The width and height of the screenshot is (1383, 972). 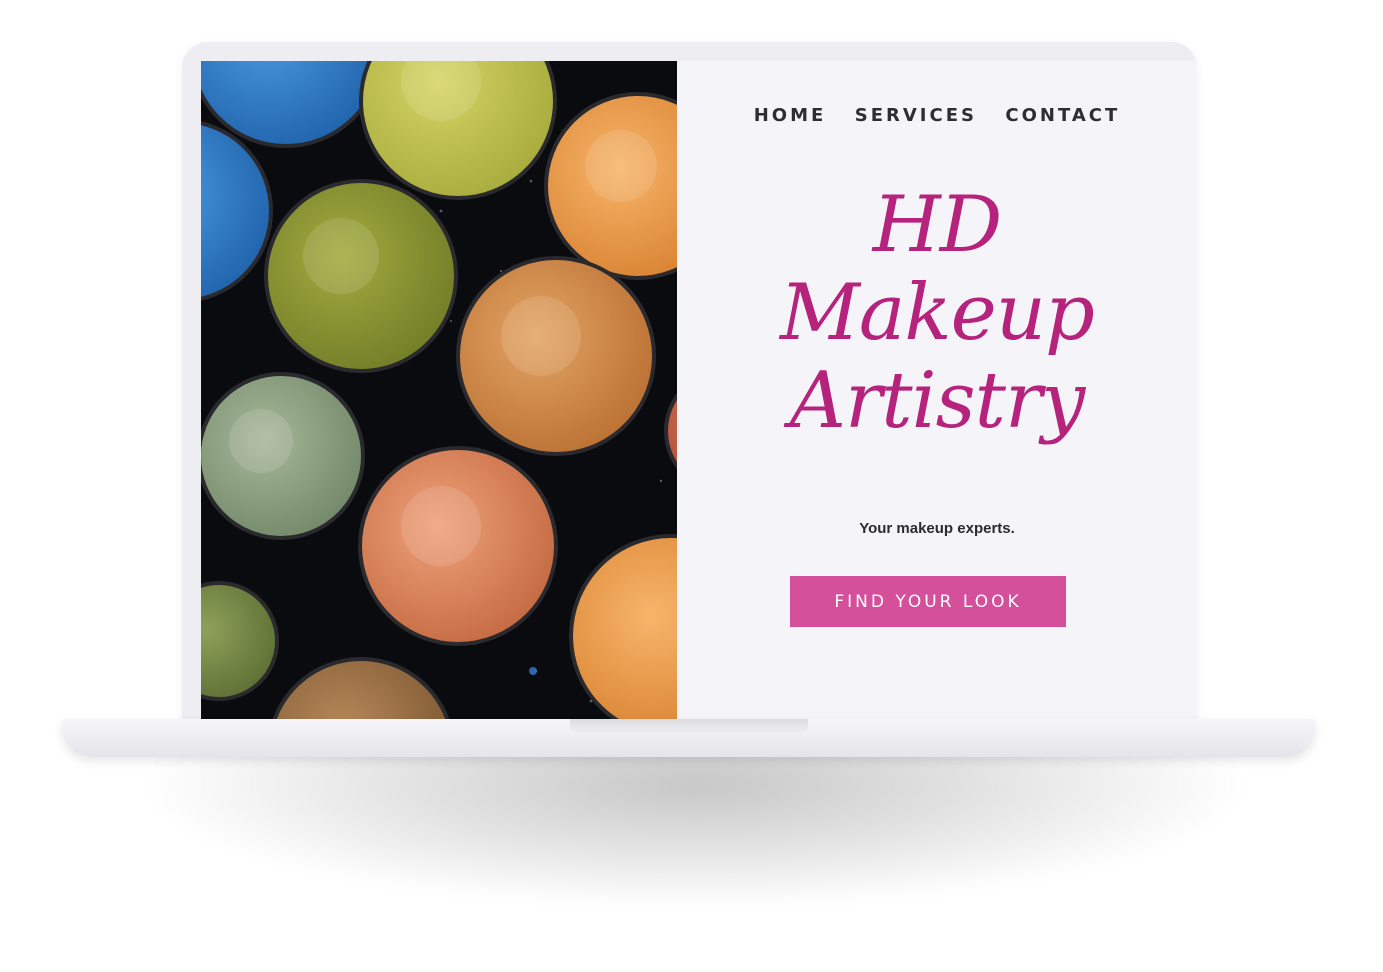 What do you see at coordinates (916, 115) in the screenshot?
I see `nav-services-link: SERVICES` at bounding box center [916, 115].